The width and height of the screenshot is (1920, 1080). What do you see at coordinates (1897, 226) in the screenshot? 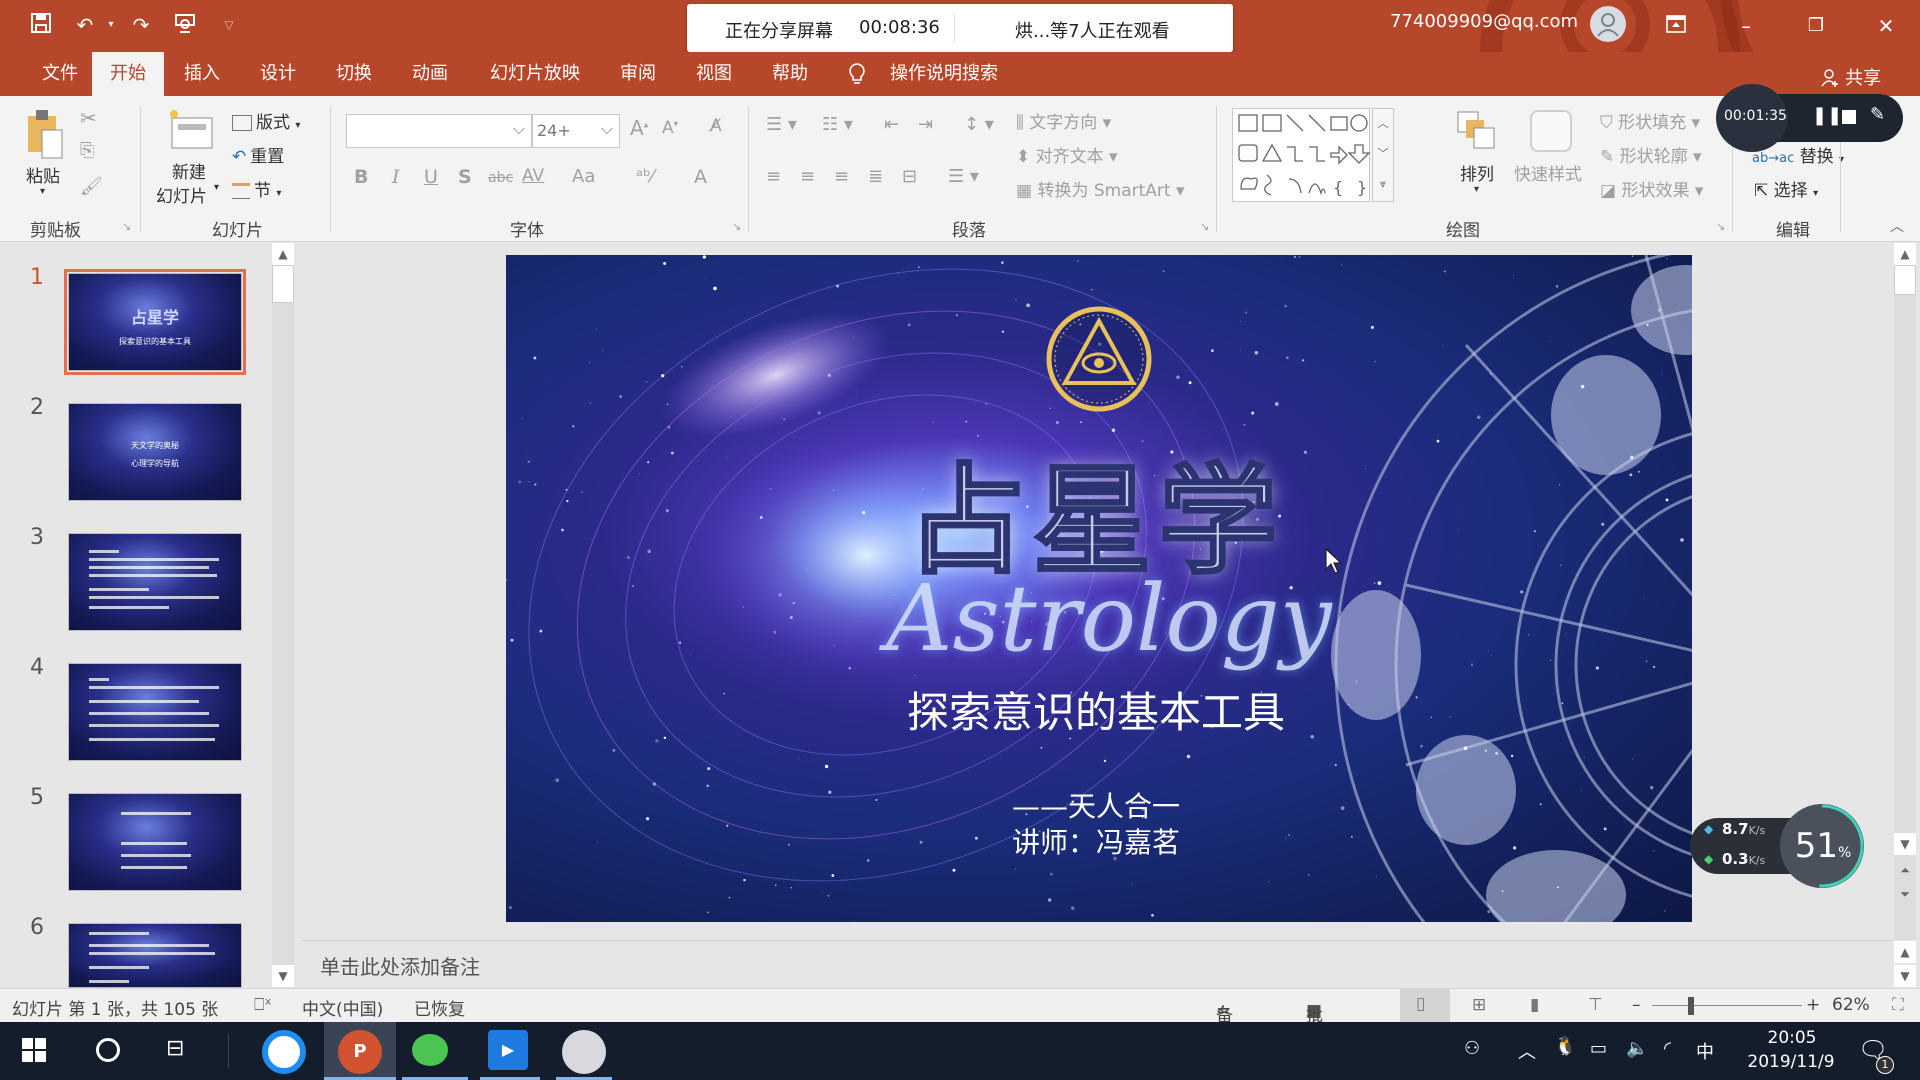
I see `collapse-ribbon-icon: ︿` at bounding box center [1897, 226].